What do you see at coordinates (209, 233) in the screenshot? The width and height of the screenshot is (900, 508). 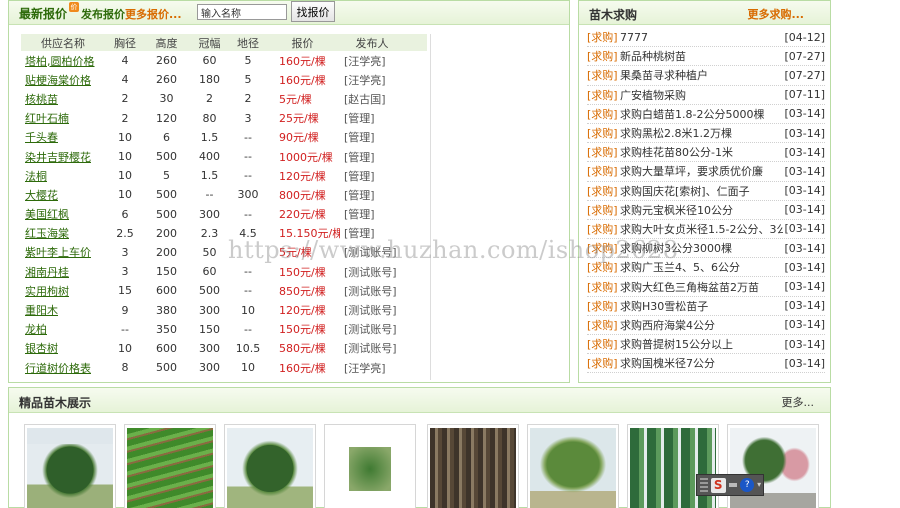 I see `spec-cell: 2.3` at bounding box center [209, 233].